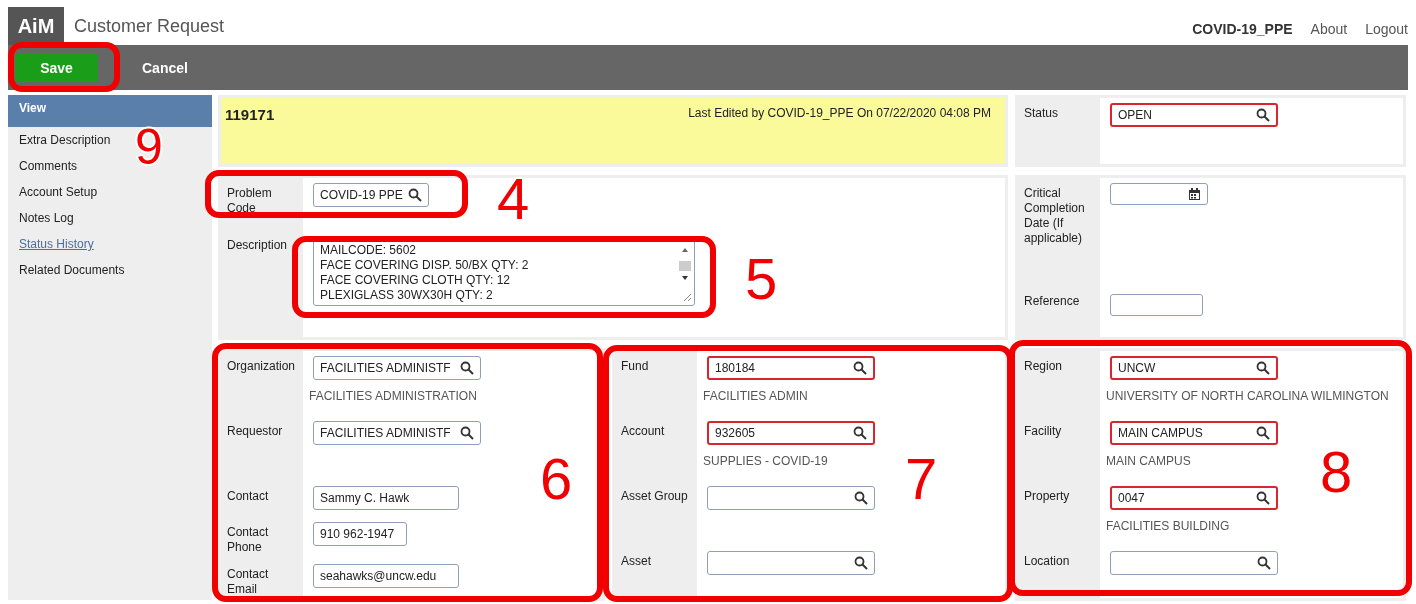  Describe the element at coordinates (56, 67) in the screenshot. I see `save-button: Save` at that location.